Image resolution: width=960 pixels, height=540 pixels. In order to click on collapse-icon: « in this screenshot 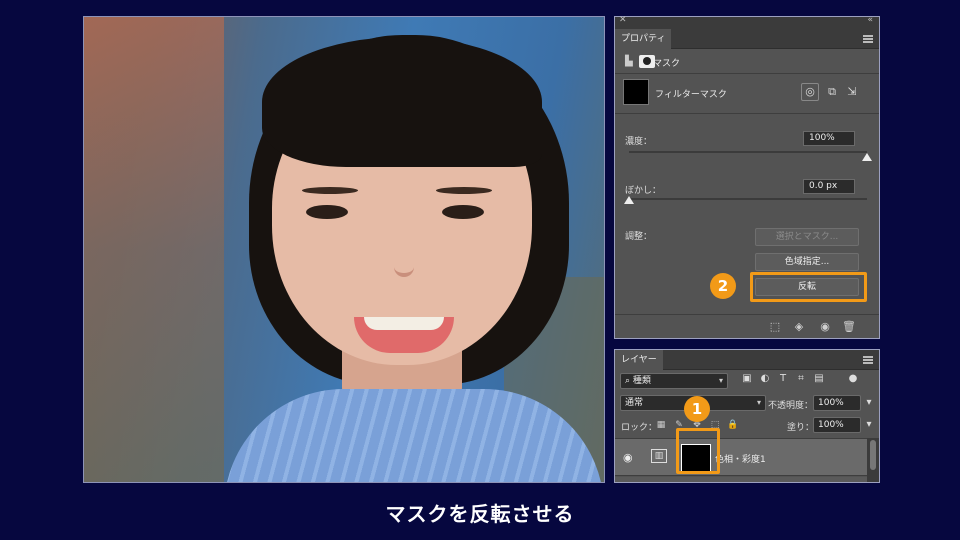, I will do `click(870, 20)`.